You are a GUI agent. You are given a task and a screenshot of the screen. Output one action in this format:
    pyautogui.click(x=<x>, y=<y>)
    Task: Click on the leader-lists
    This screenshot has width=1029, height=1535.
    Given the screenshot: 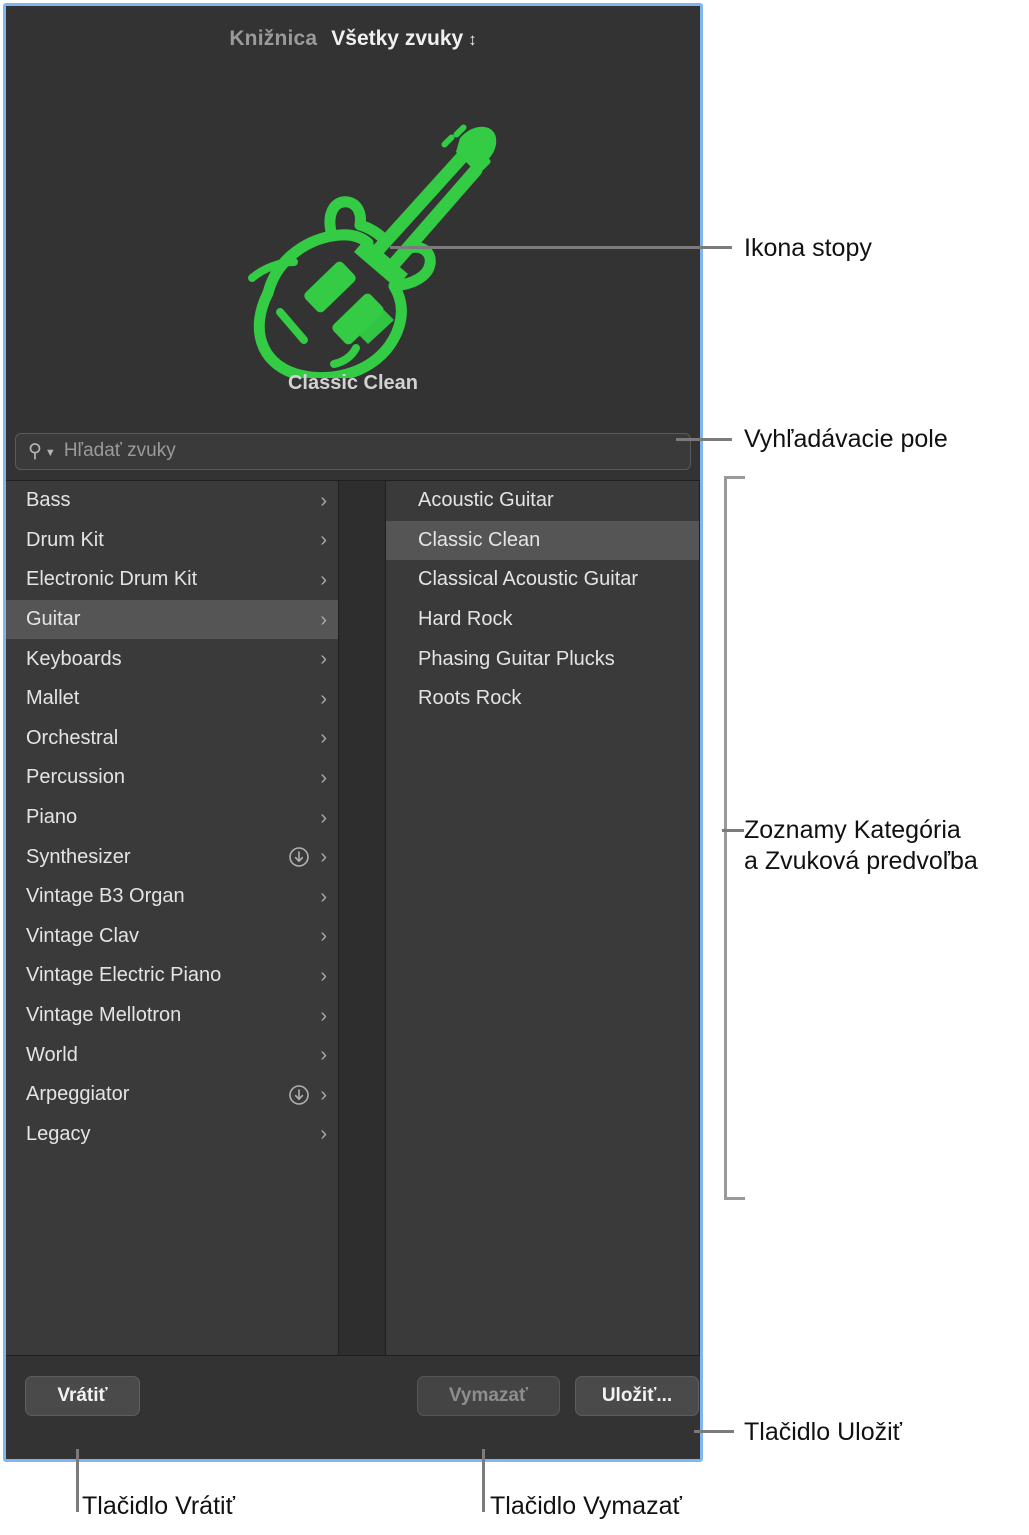 What is the action you would take?
    pyautogui.click(x=733, y=830)
    